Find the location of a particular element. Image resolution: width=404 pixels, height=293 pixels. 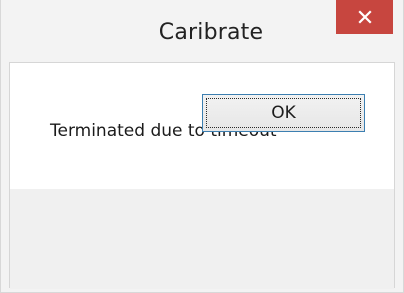

close-button is located at coordinates (364, 17).